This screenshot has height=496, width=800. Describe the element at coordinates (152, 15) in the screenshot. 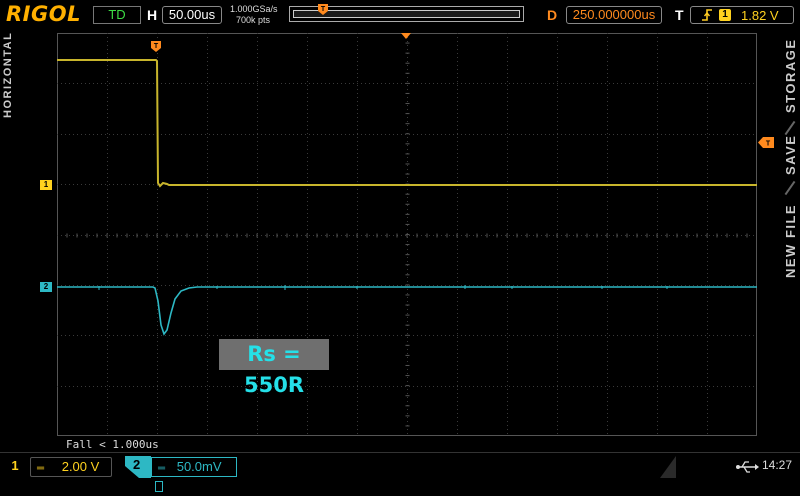

I see `horizontal-label: H` at that location.